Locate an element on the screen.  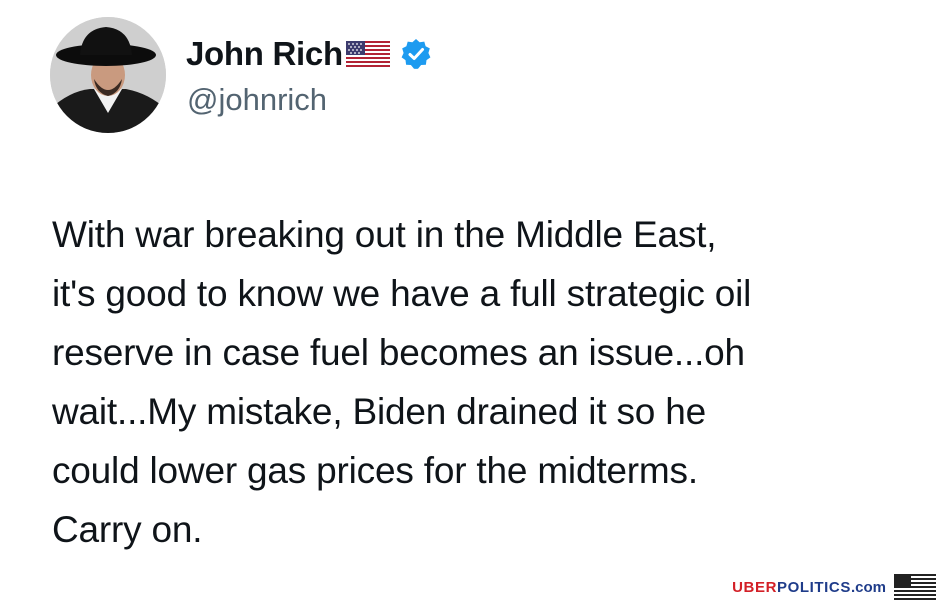
author-name-row: John Rich is located at coordinates (309, 54).